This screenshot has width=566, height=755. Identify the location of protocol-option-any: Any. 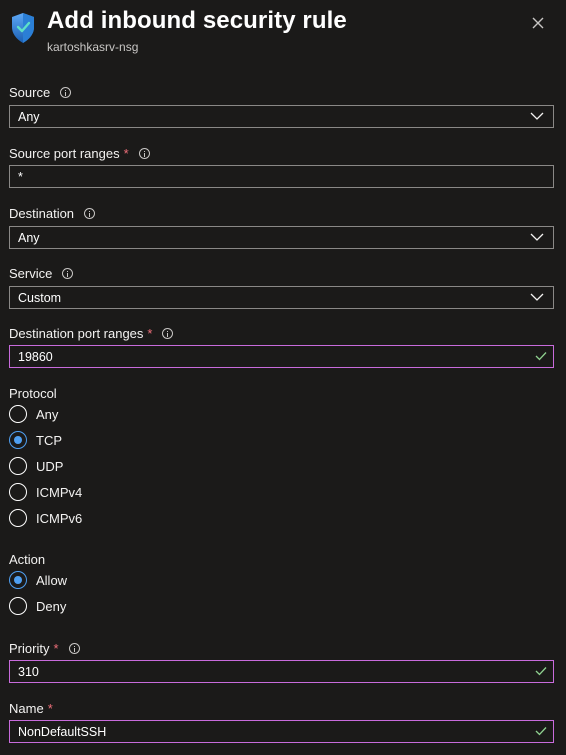
(33, 414).